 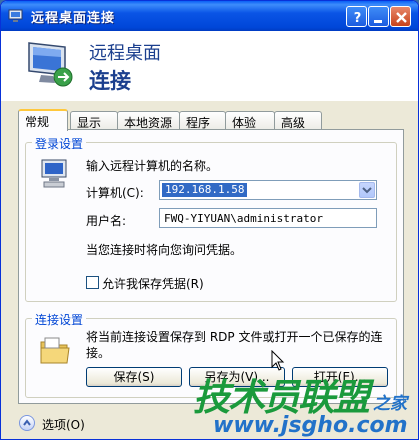 I want to click on chevron-down-icon, so click(x=367, y=190).